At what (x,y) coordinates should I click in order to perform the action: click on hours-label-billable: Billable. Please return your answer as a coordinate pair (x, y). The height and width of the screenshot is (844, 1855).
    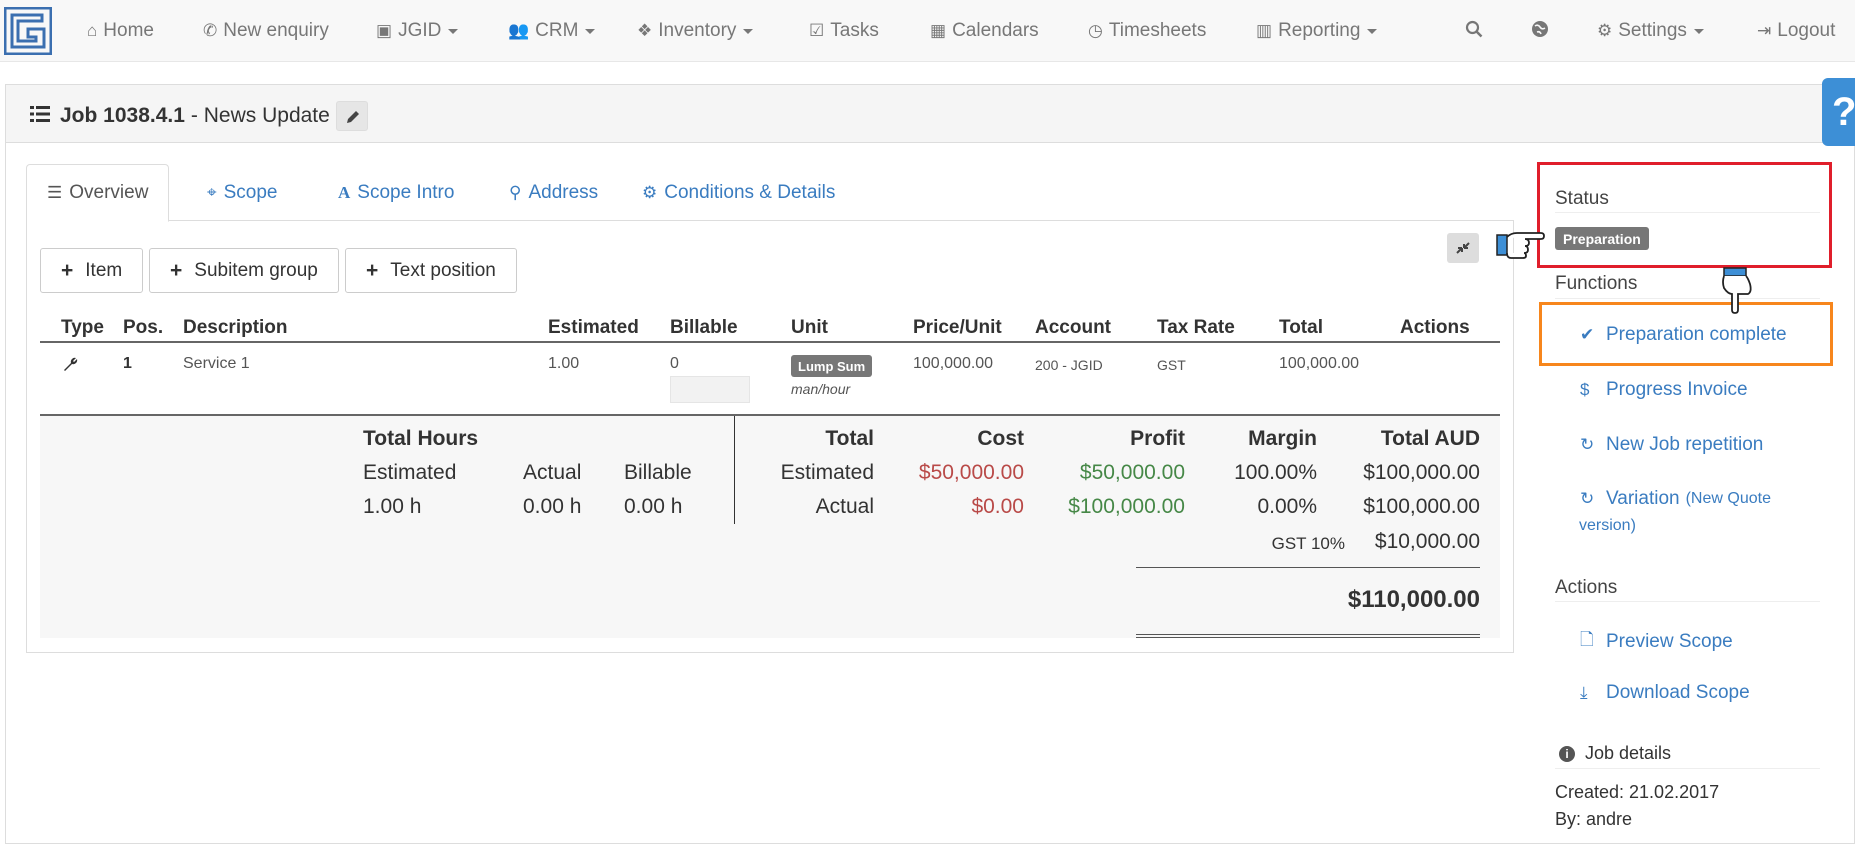
    Looking at the image, I should click on (658, 472).